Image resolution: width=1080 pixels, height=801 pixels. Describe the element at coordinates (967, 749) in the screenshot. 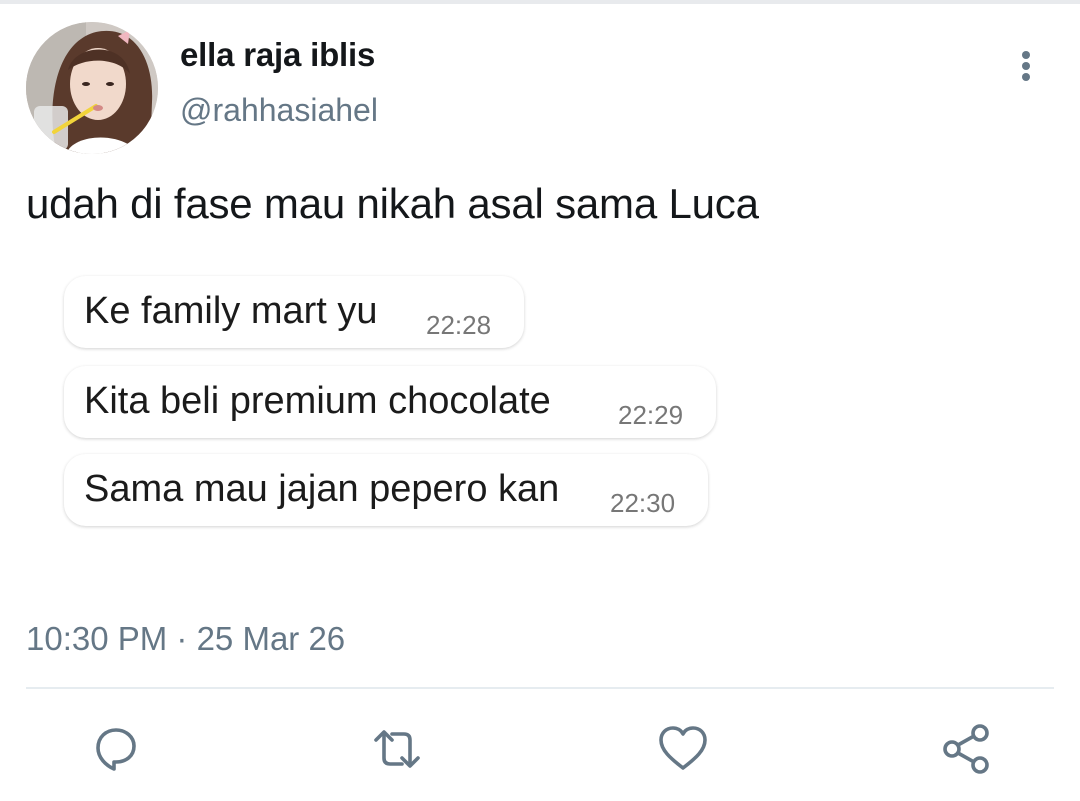

I see `share-icon` at that location.